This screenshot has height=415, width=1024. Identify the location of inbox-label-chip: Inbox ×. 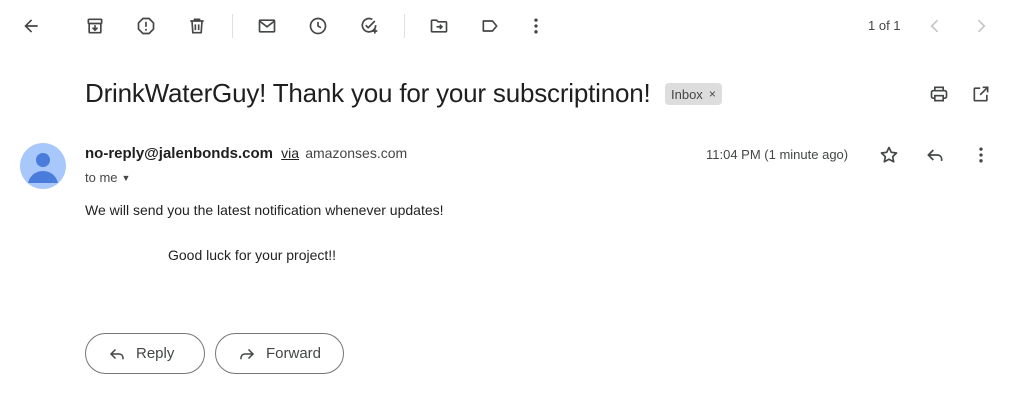
(693, 94).